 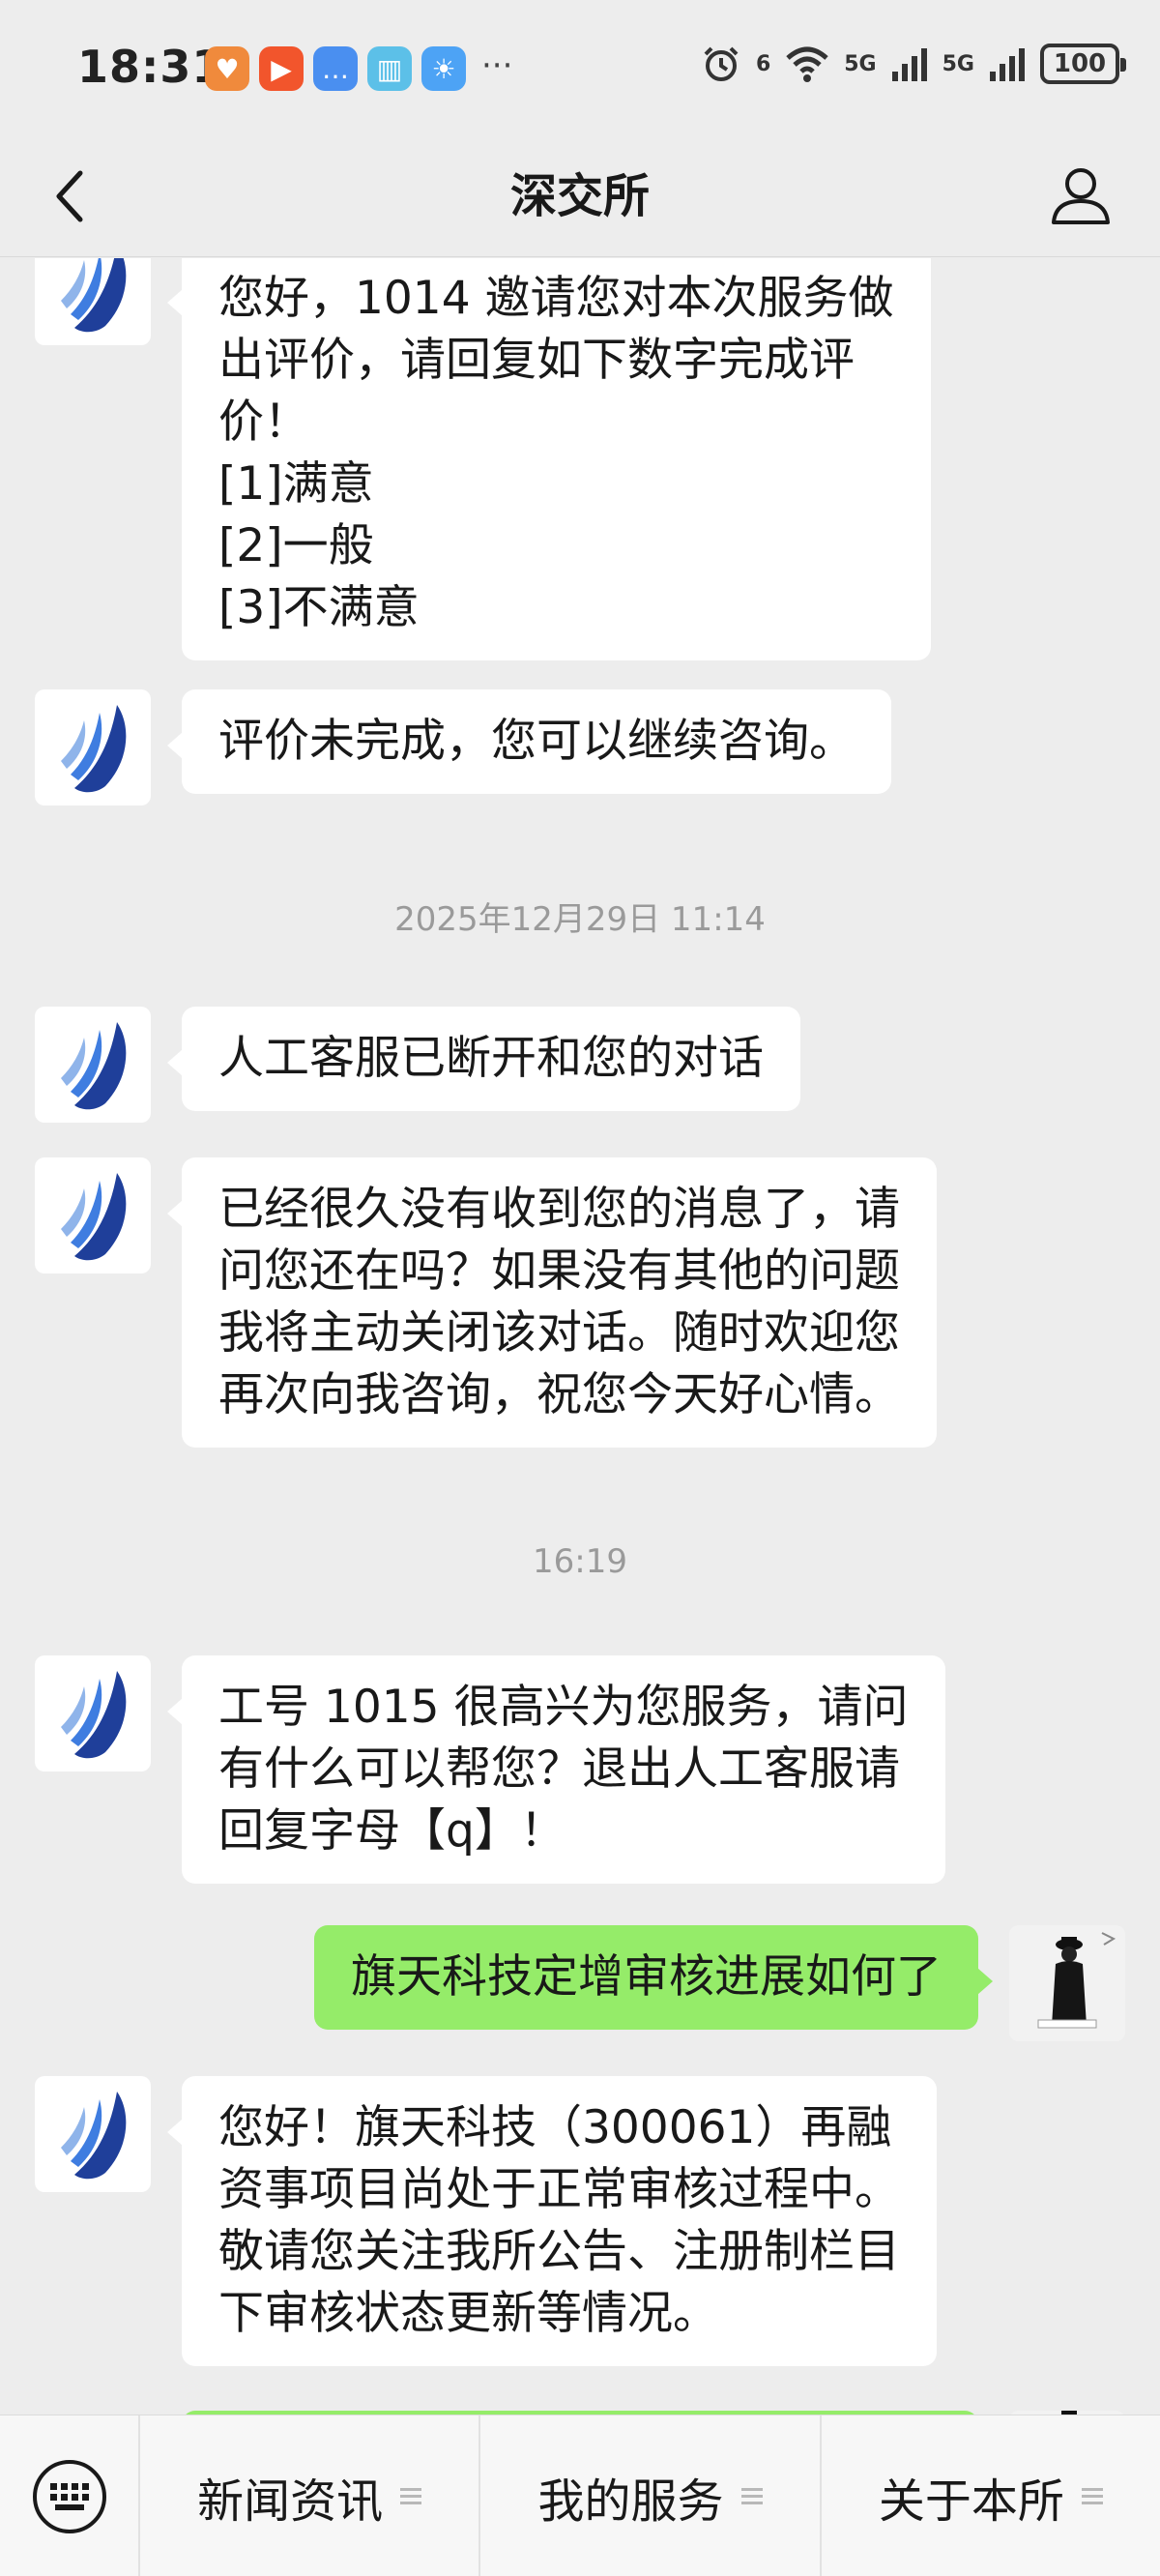 What do you see at coordinates (631, 2501) in the screenshot?
I see `menu-tab-label: 我的服务` at bounding box center [631, 2501].